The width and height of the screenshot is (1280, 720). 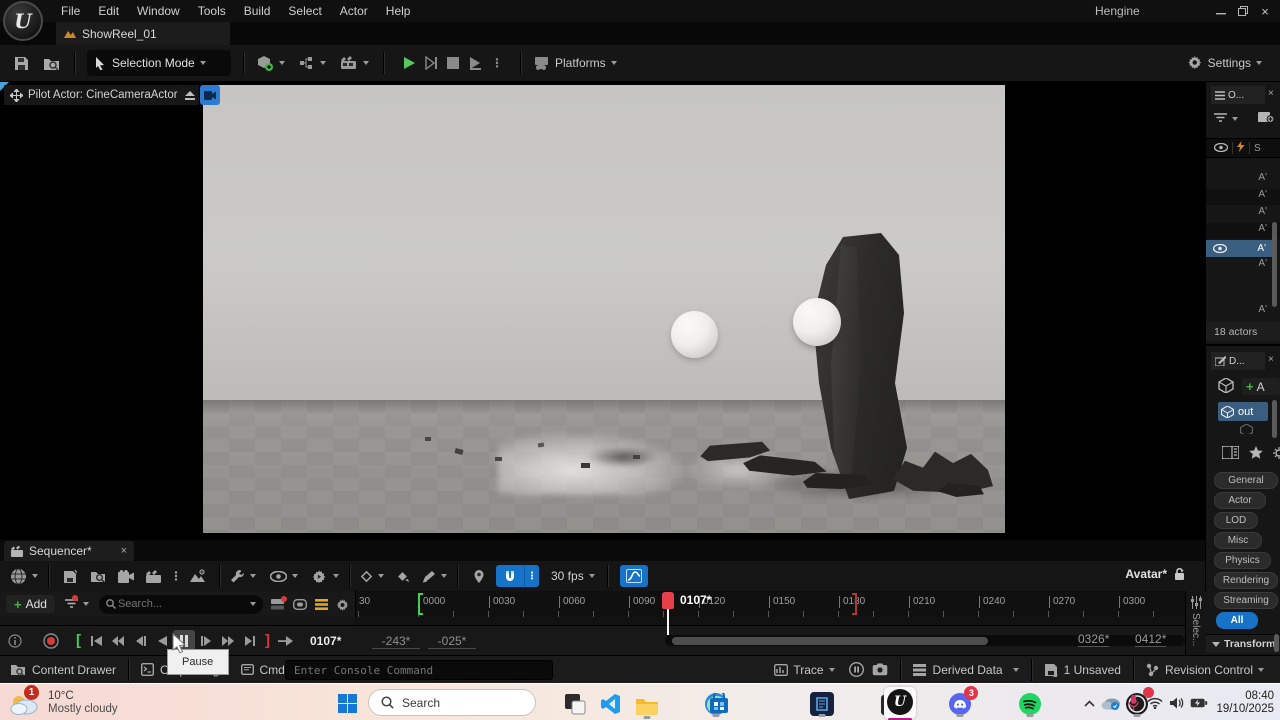 I want to click on settings-dropdown: Settings, so click(x=1224, y=62).